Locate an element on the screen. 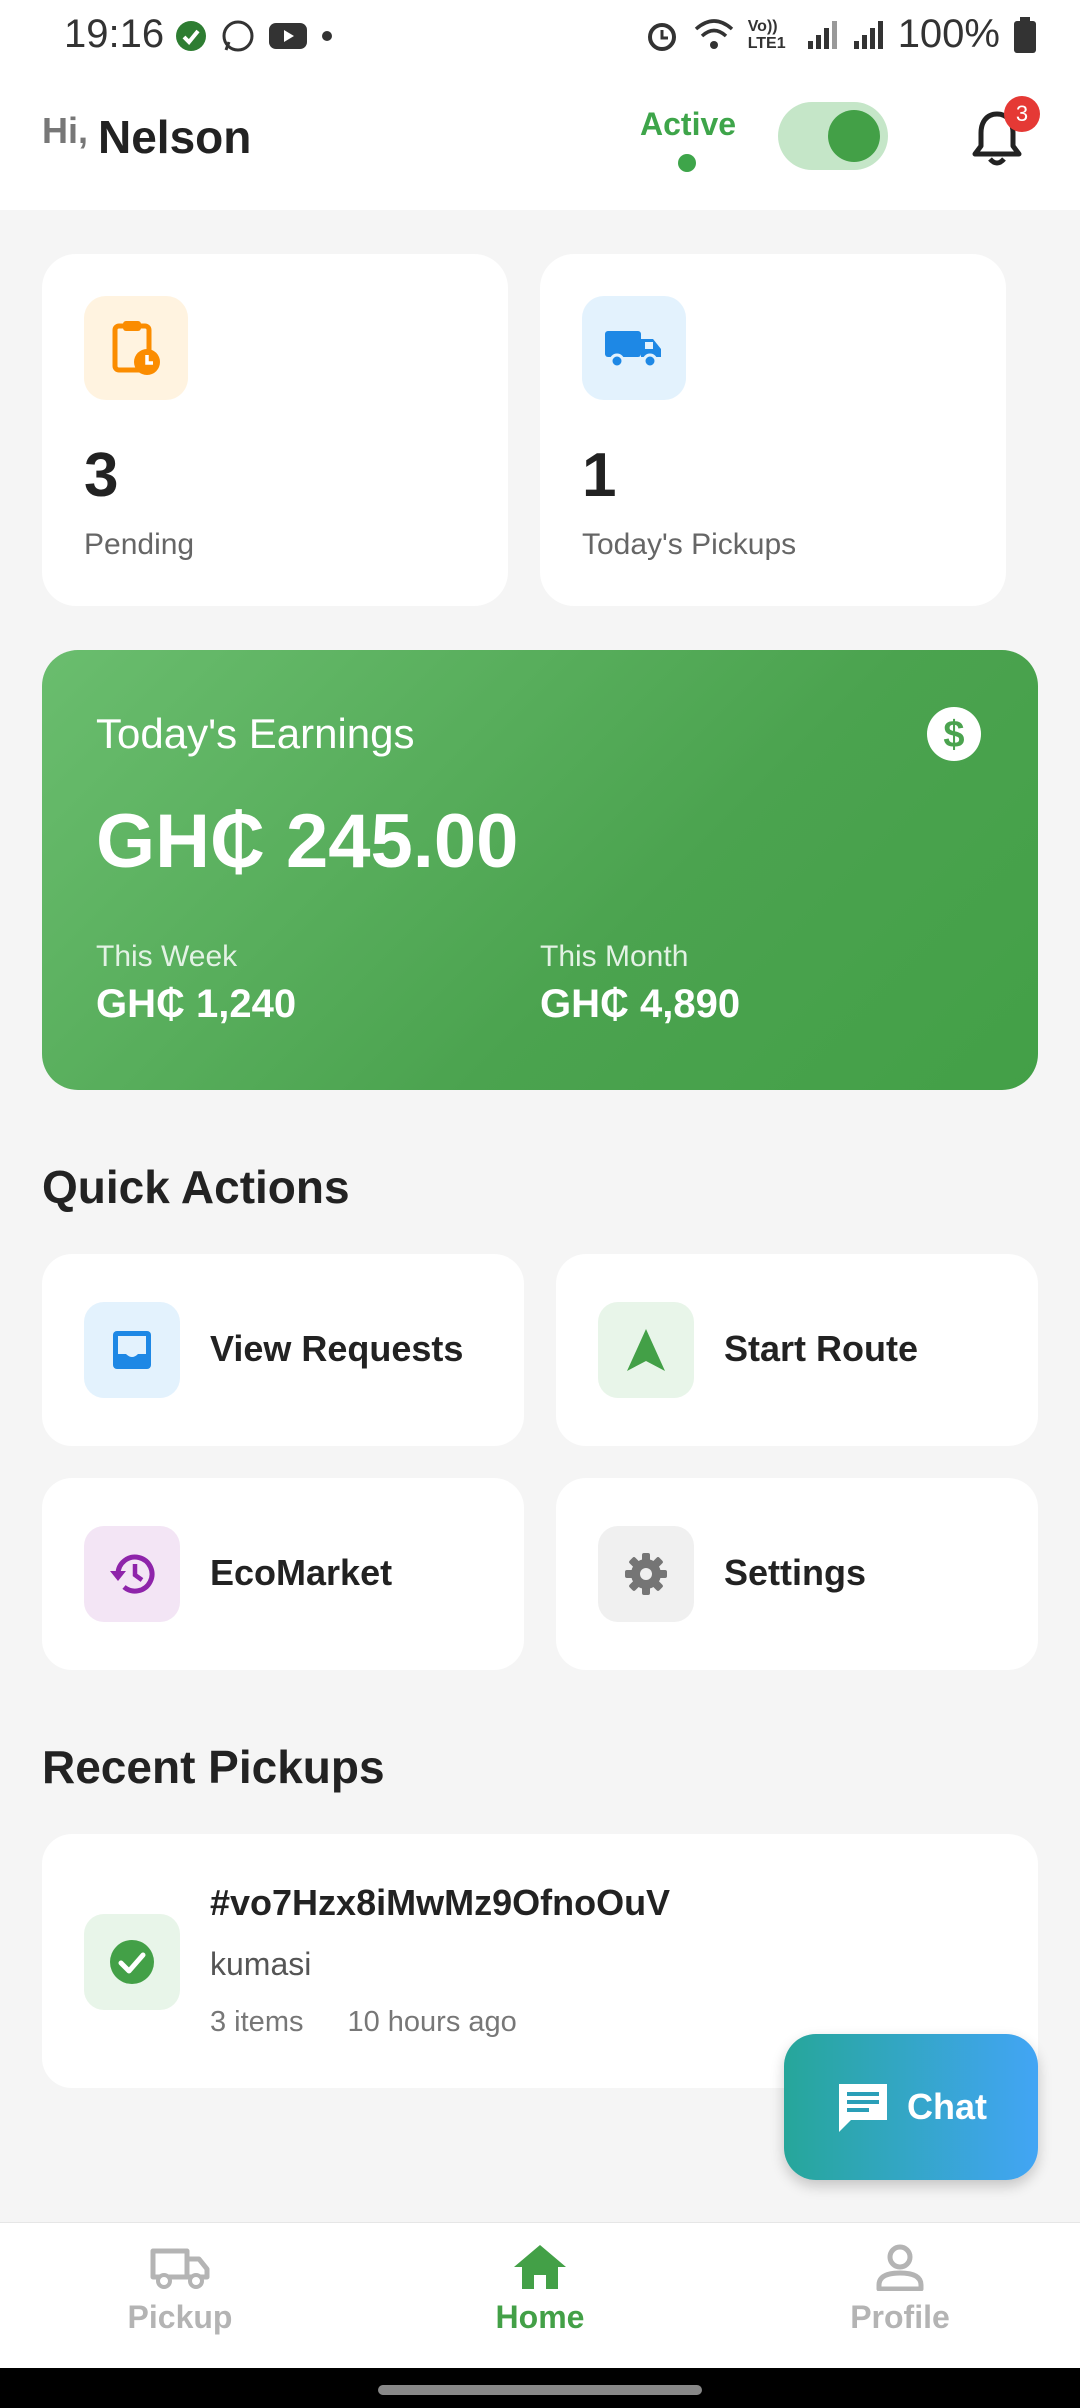 The width and height of the screenshot is (1080, 2408). view-requests-button: View Requests is located at coordinates (283, 1350).